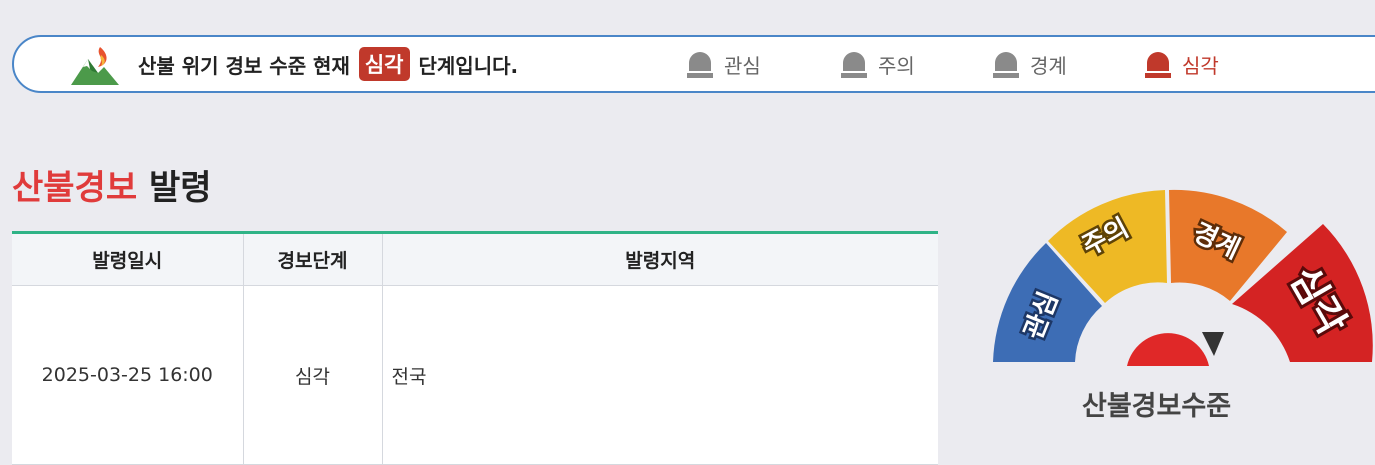 The image size is (1375, 465). I want to click on alert-level-banner: 산불 위기 경보 수준 현재 심각 단계입니다. 관심 주의 경계 심각, so click(693, 64).